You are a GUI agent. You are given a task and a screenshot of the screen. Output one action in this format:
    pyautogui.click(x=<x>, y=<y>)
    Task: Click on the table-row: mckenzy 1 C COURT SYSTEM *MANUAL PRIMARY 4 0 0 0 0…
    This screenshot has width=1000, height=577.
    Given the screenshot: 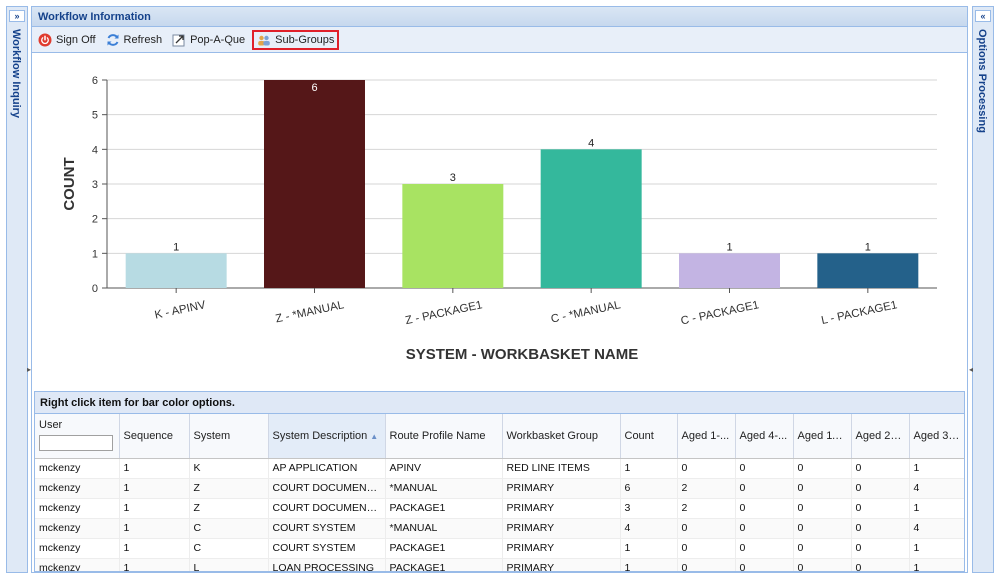 What is the action you would take?
    pyautogui.click(x=499, y=528)
    